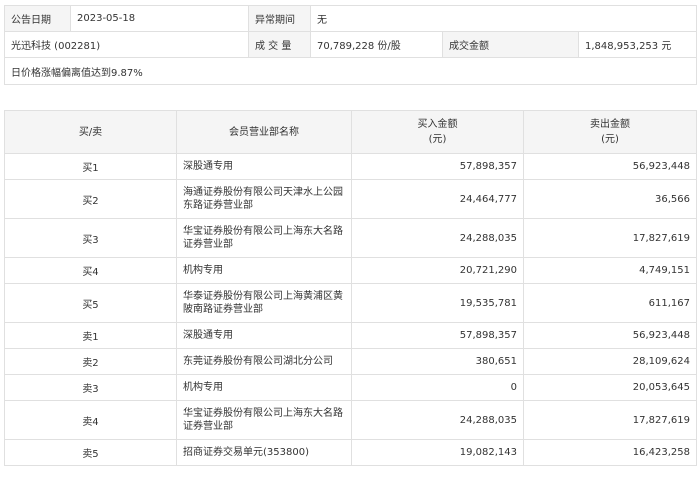 The width and height of the screenshot is (700, 488). Describe the element at coordinates (610, 452) in the screenshot. I see `row-sell-amount: 16,423,258` at that location.